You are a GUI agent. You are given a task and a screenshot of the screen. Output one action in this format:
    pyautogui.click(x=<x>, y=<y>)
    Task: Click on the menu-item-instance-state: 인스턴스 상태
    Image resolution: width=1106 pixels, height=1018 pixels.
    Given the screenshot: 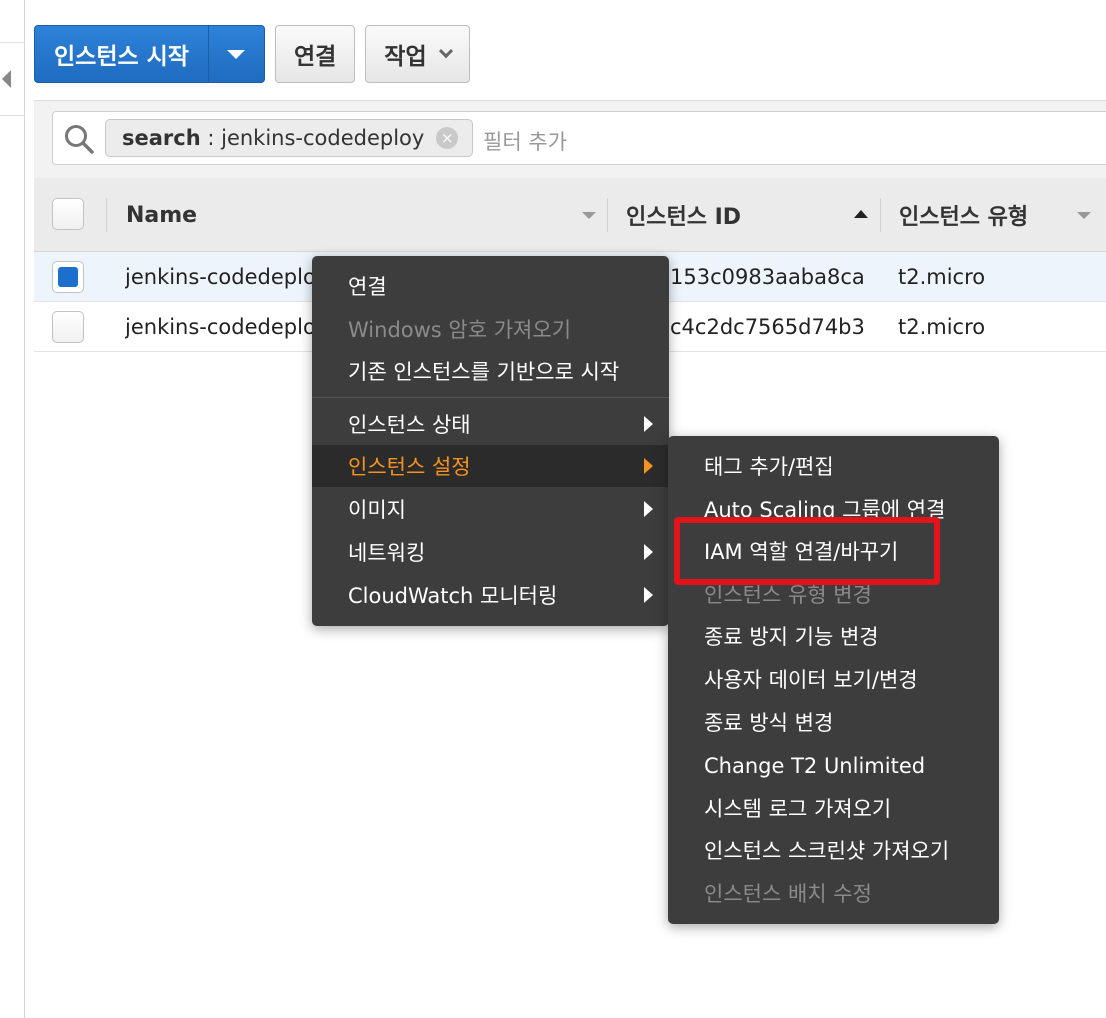 What is the action you would take?
    pyautogui.click(x=490, y=424)
    